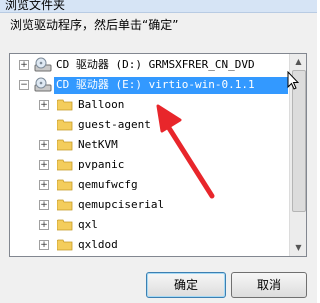  What do you see at coordinates (158, 6) in the screenshot?
I see `title-bar: 浏览文件夹` at bounding box center [158, 6].